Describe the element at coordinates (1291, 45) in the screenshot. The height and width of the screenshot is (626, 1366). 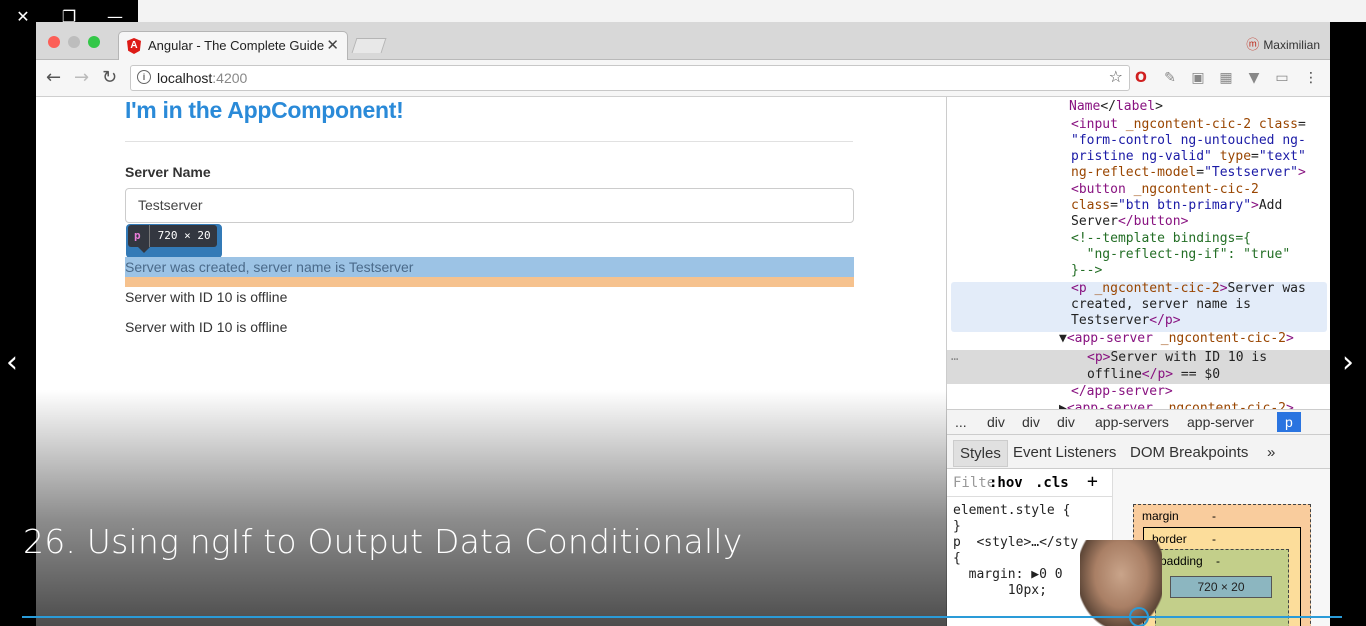
I see `profile-name: Maximilian` at that location.